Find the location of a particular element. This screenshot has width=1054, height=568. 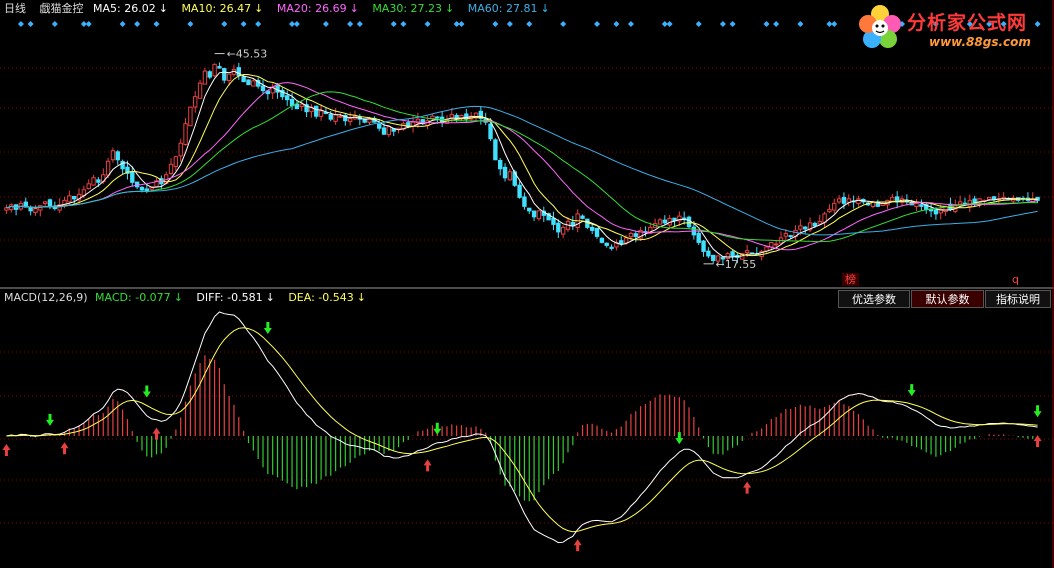

macd-name: MACD(12,26,9) is located at coordinates (46, 297).